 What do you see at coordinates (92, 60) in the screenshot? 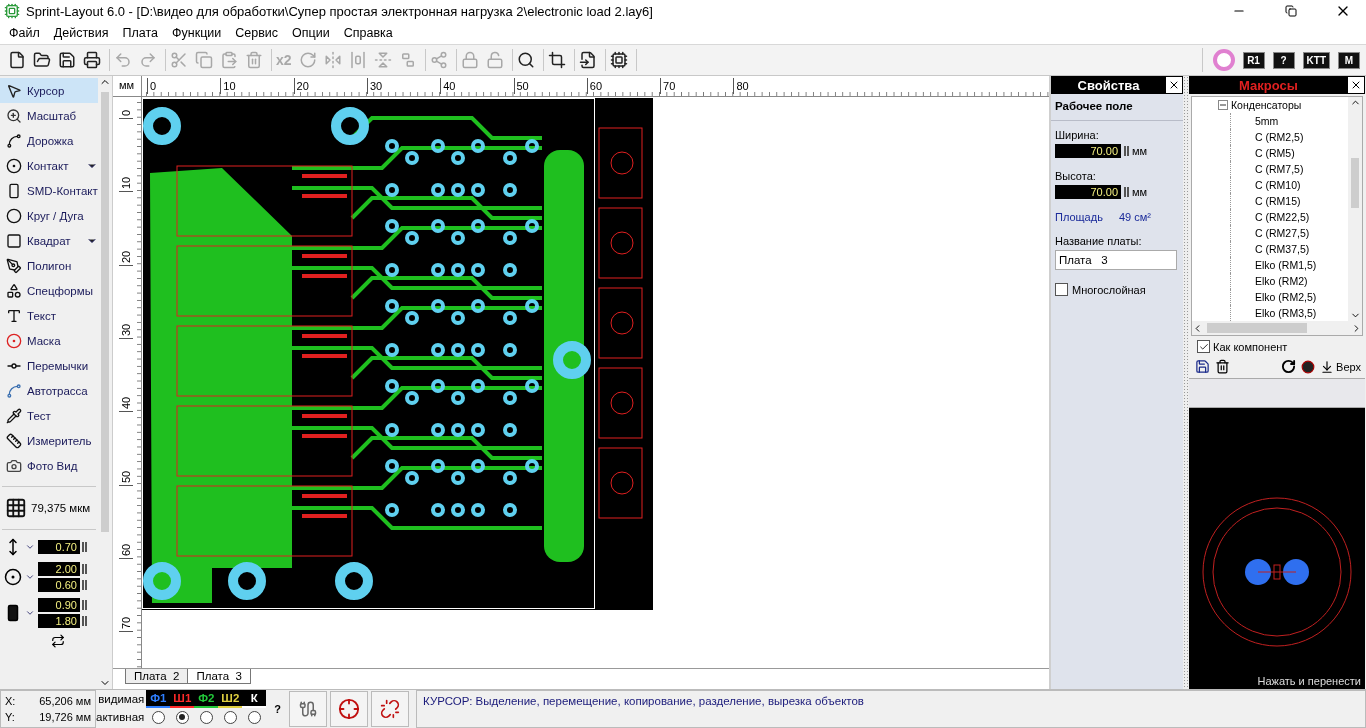
I see `print-icon` at bounding box center [92, 60].